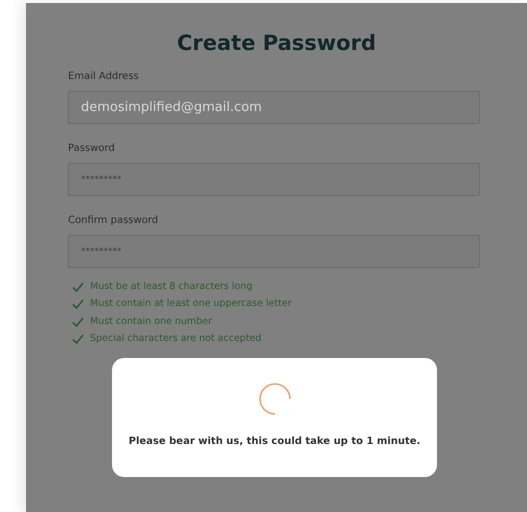 Image resolution: width=527 pixels, height=512 pixels. What do you see at coordinates (274, 442) in the screenshot?
I see `loading-message: Please bear with us, this could take up to 1 minute.` at bounding box center [274, 442].